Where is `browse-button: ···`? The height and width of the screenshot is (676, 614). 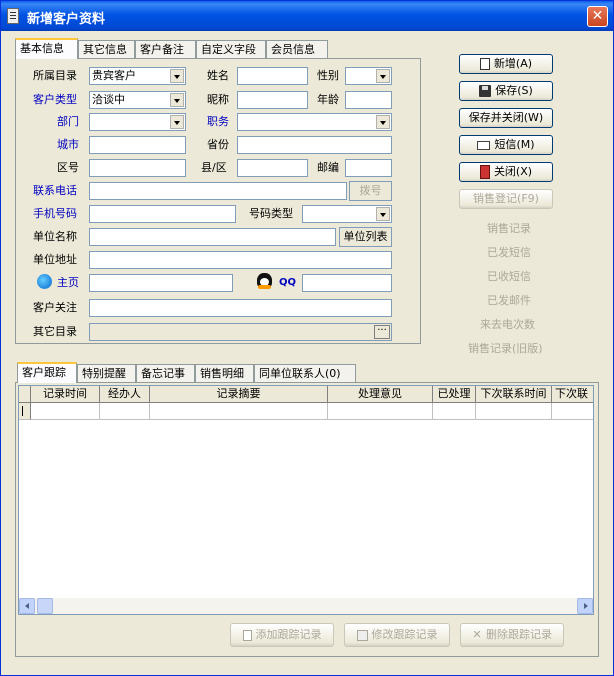
browse-button: ··· is located at coordinates (382, 332).